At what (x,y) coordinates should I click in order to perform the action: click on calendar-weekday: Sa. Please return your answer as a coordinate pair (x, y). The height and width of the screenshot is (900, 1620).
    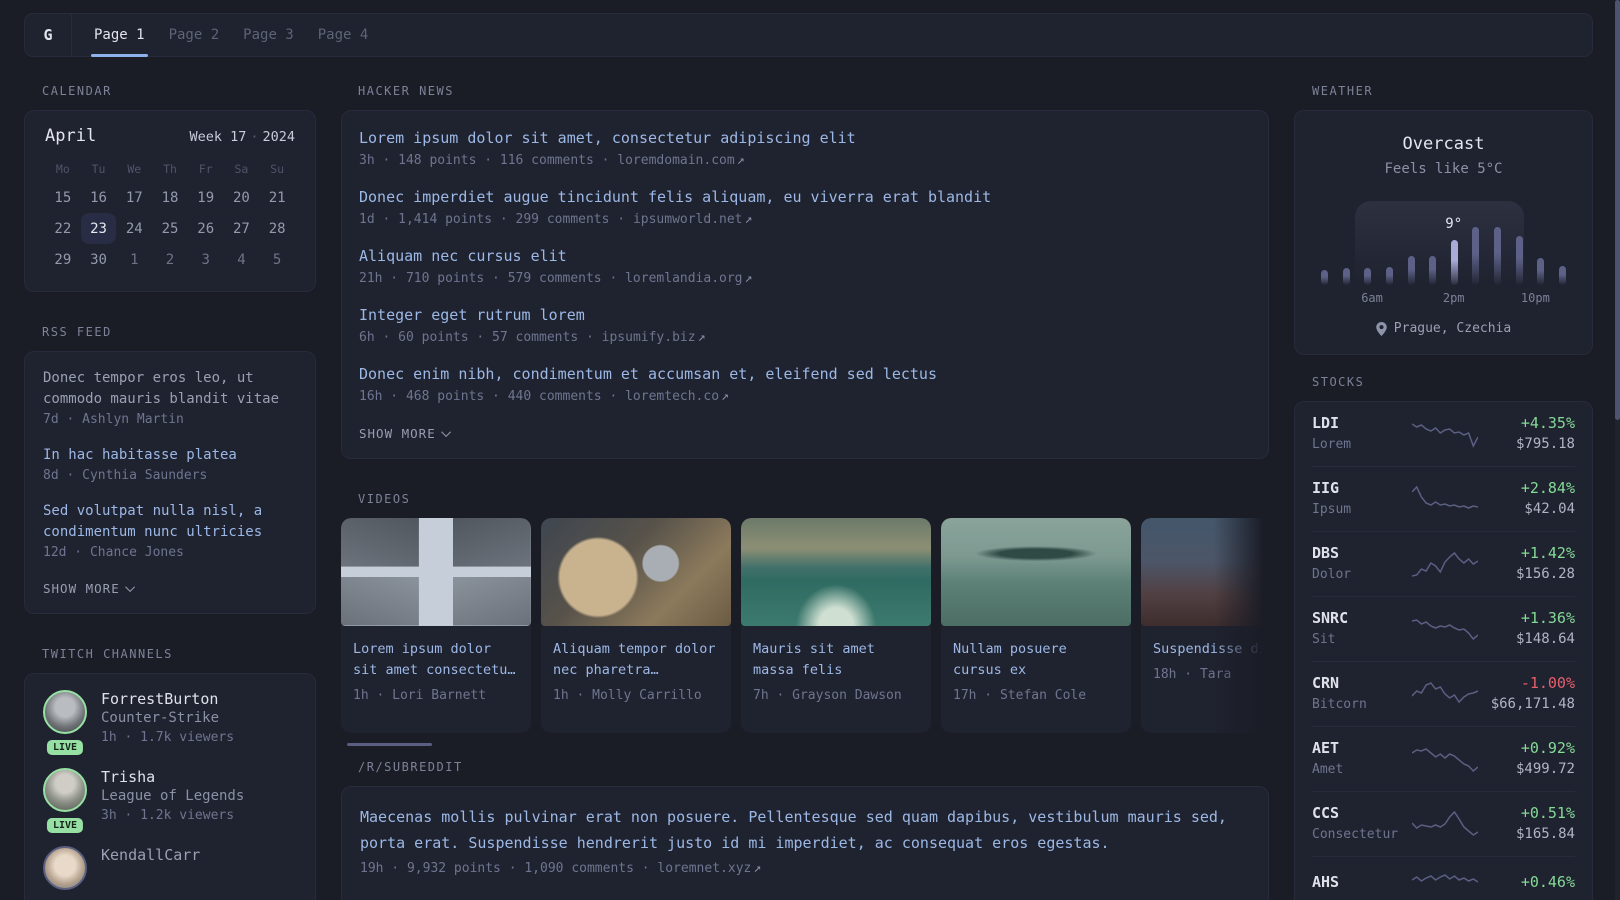
    Looking at the image, I should click on (241, 169).